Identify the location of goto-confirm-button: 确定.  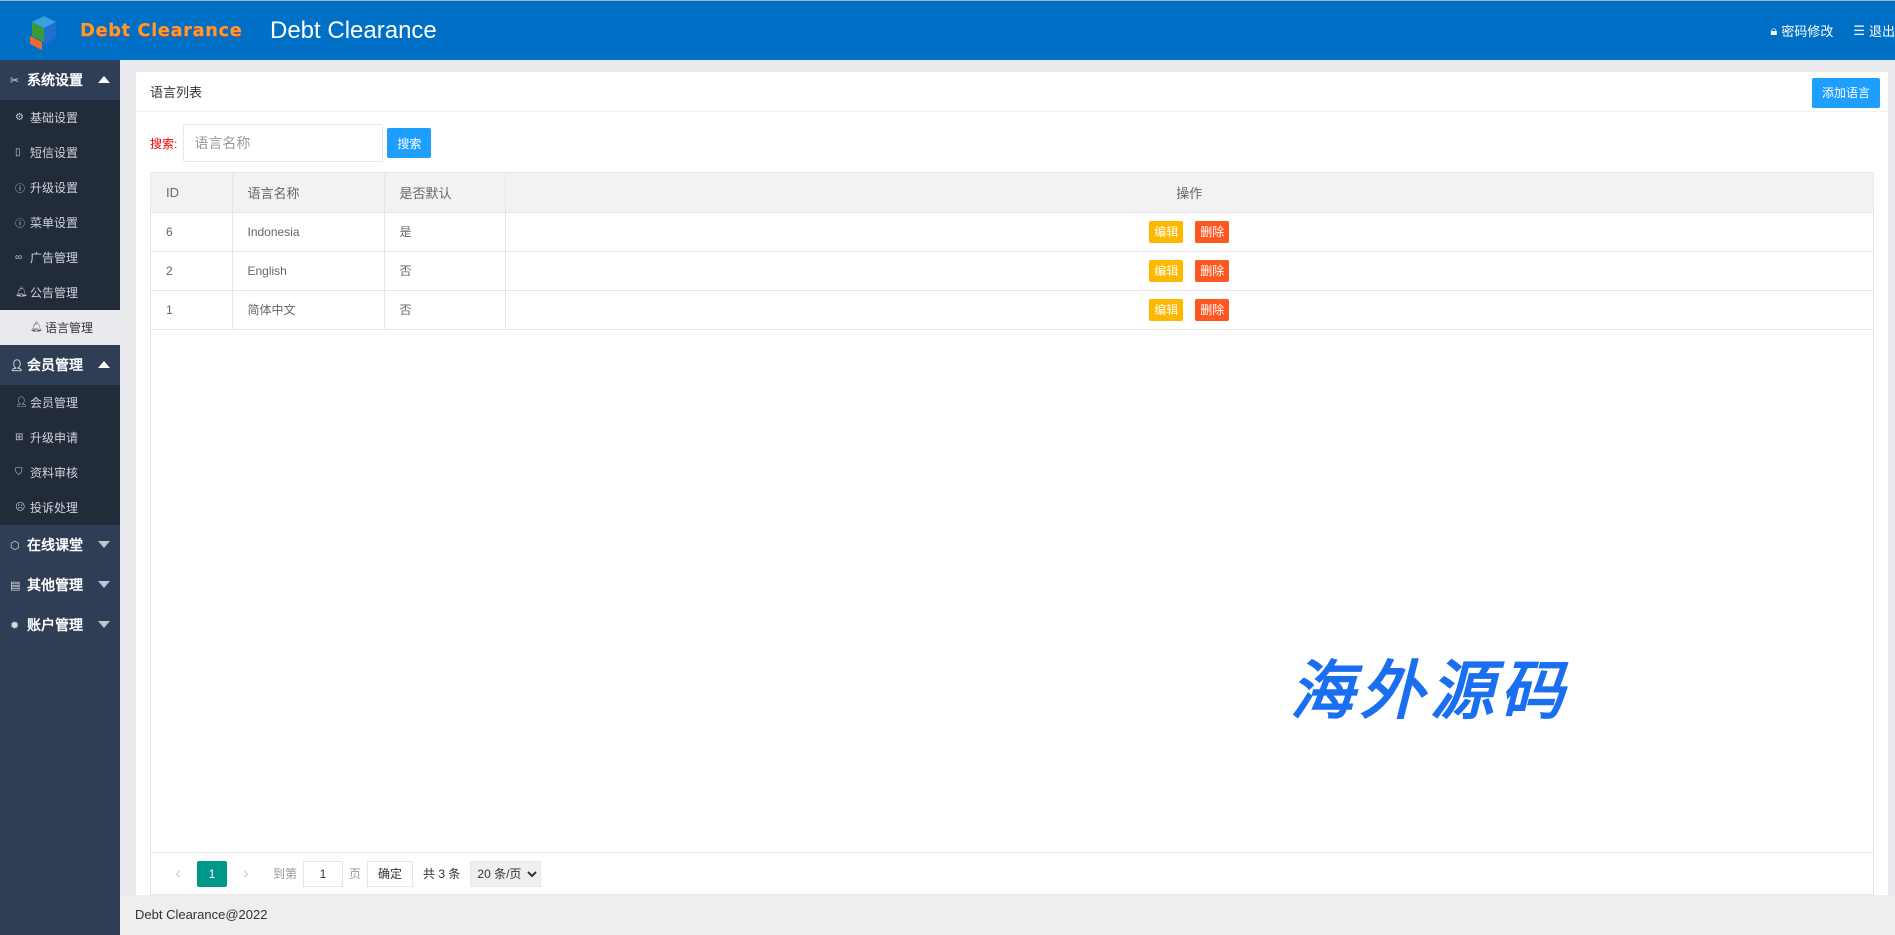
(390, 873).